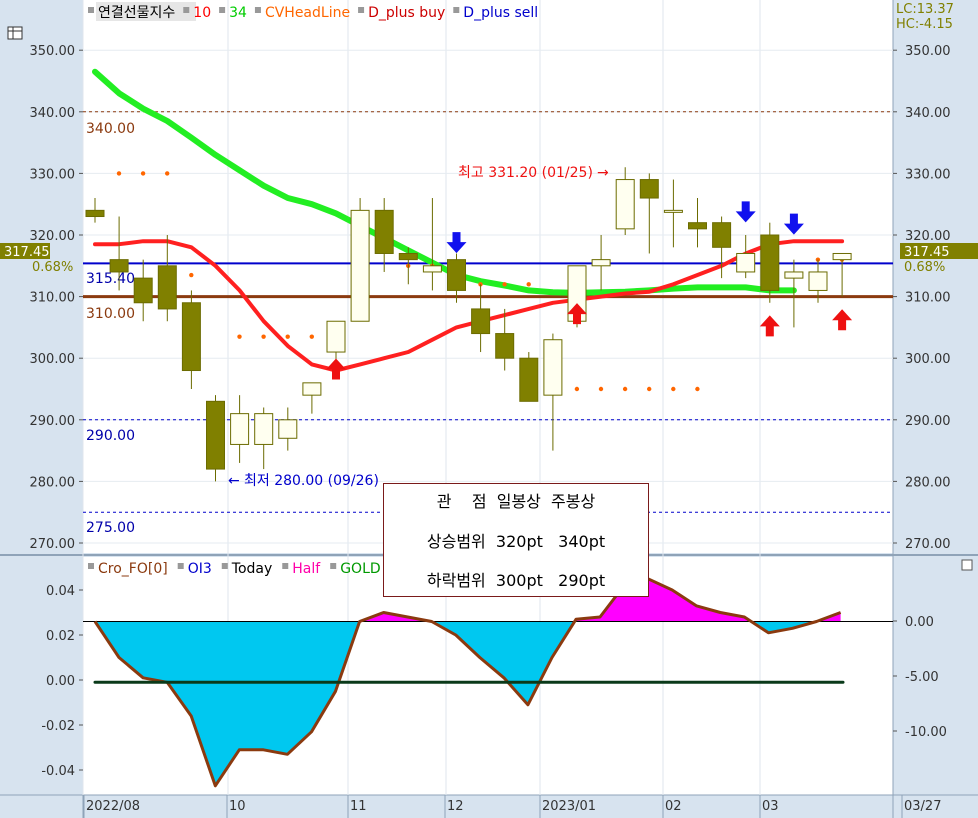 This screenshot has height=818, width=978. What do you see at coordinates (603, 173) in the screenshot?
I see `high-annotation-arrow: →` at bounding box center [603, 173].